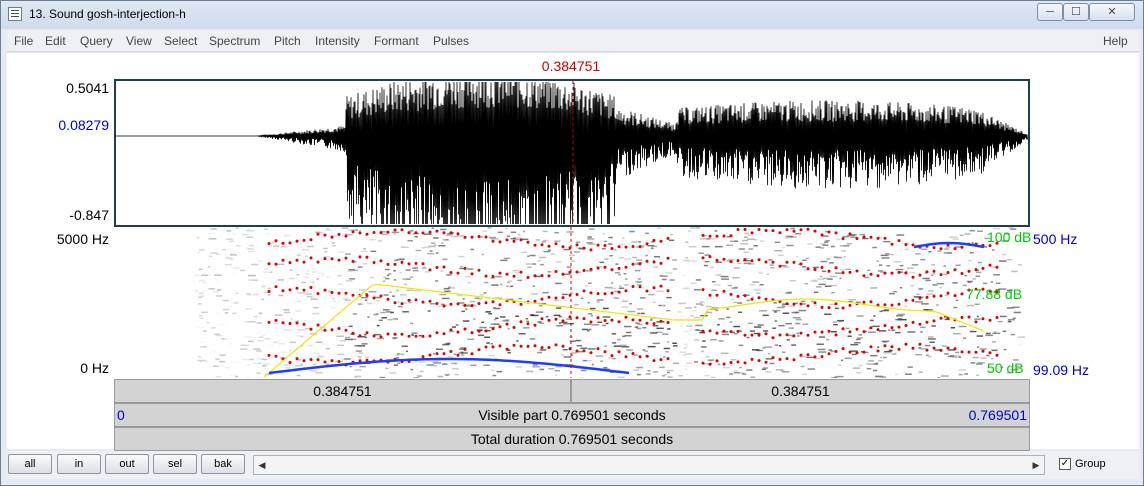 The image size is (1144, 486). I want to click on menu-intensity: Intensity, so click(337, 41).